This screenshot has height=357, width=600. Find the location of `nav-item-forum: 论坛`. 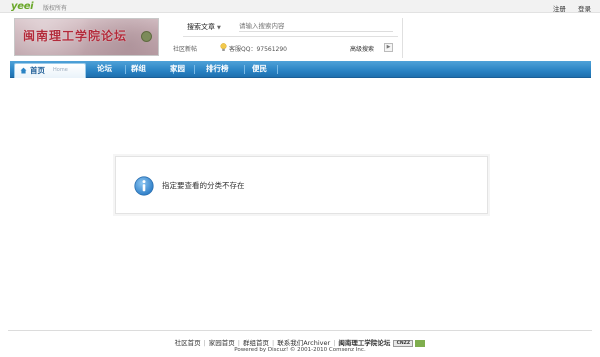

nav-item-forum: 论坛 is located at coordinates (104, 69).